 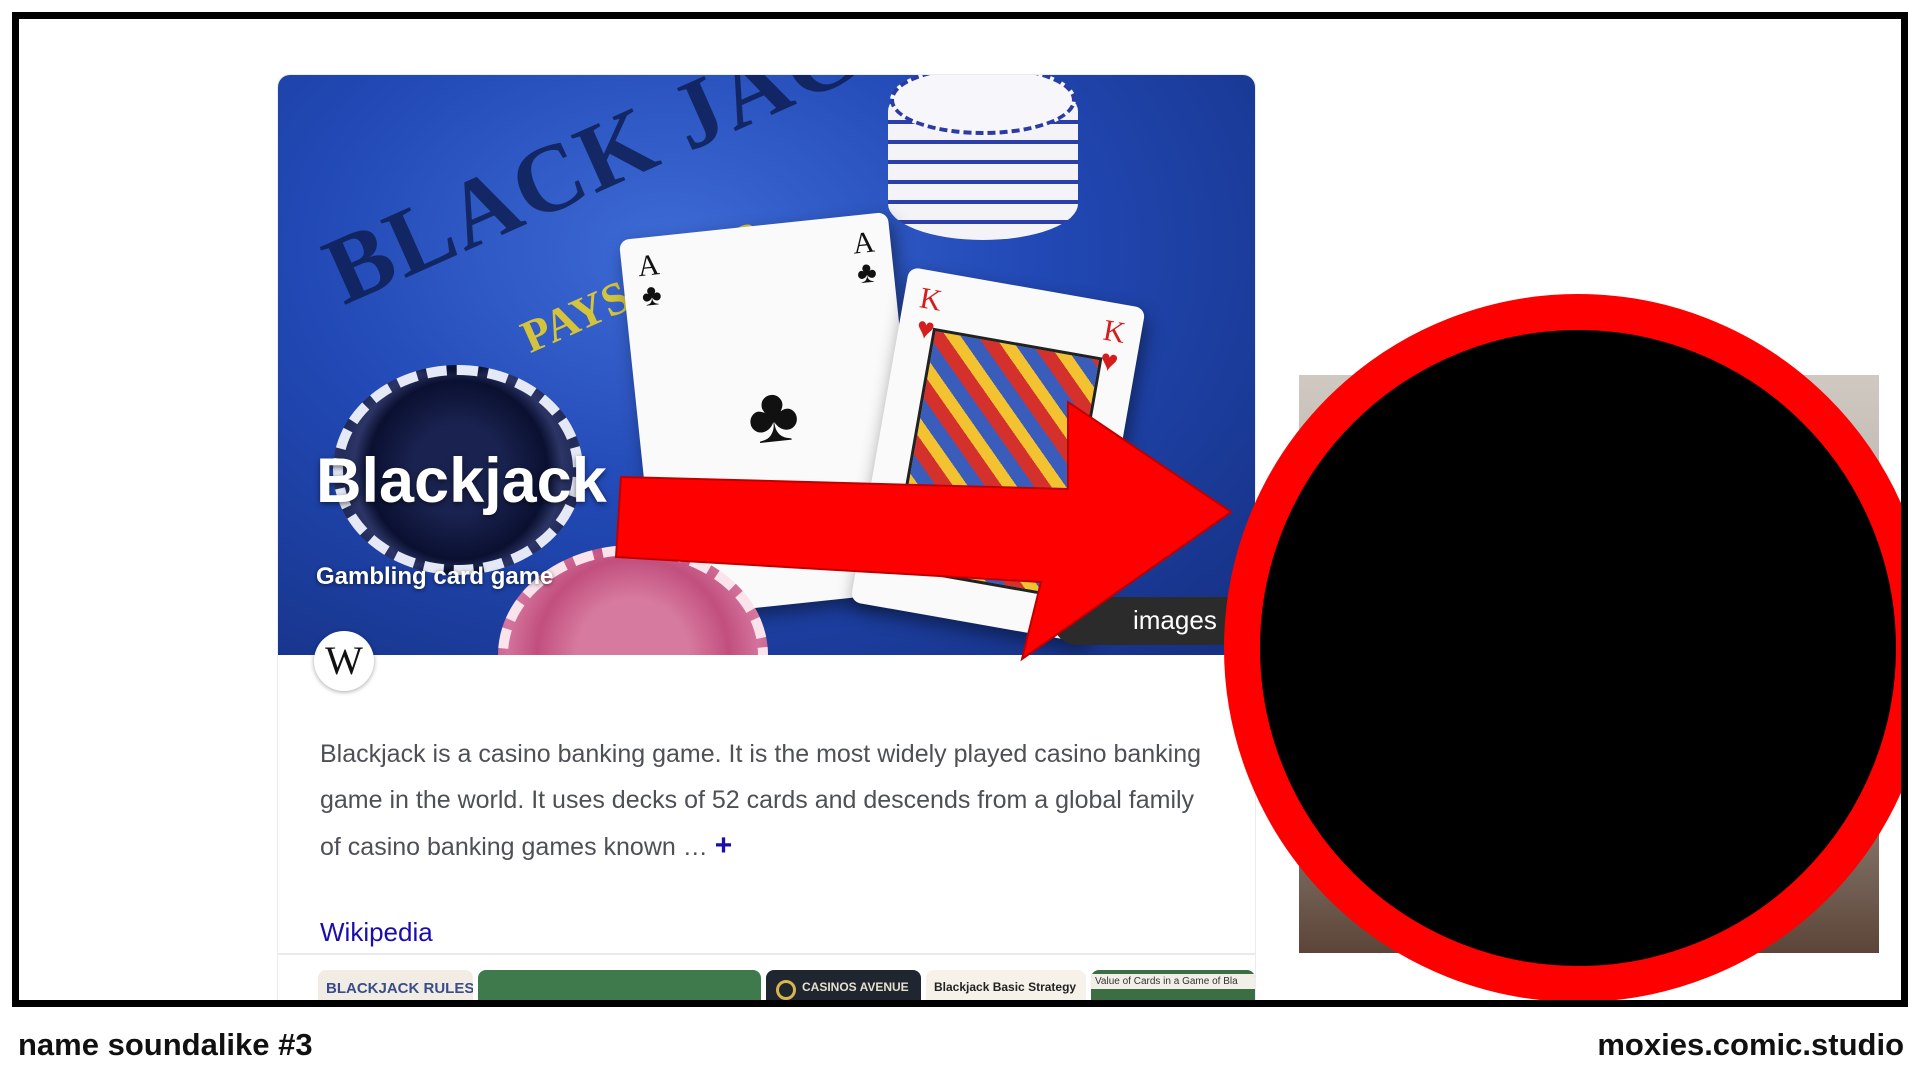 What do you see at coordinates (165, 1044) in the screenshot?
I see `comic-title: name soundalike #3` at bounding box center [165, 1044].